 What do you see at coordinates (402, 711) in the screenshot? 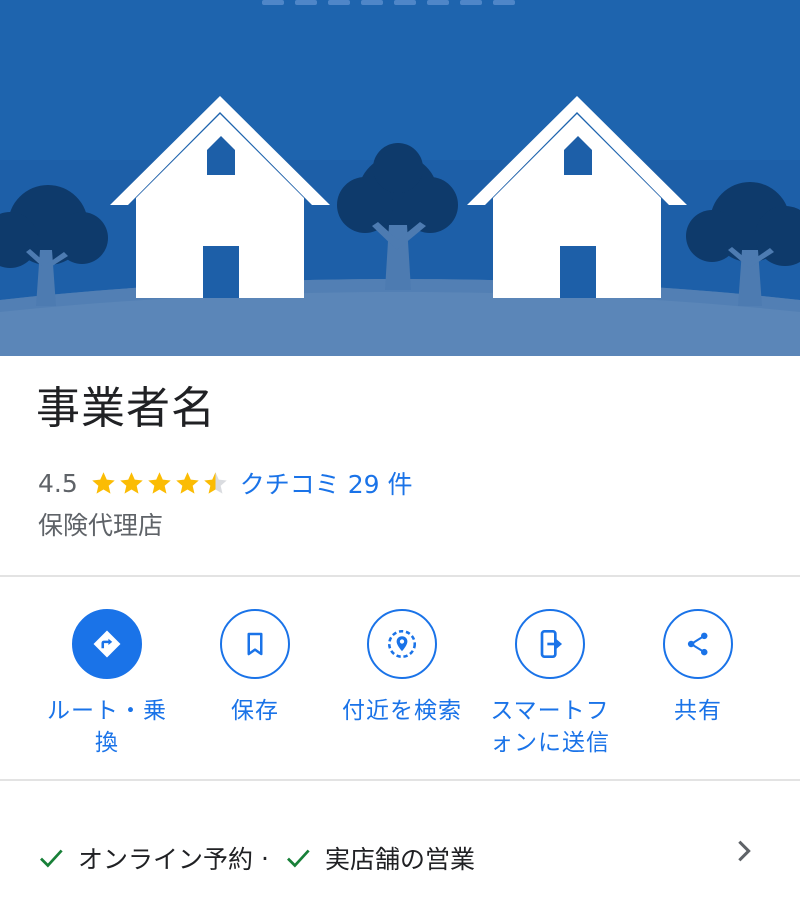
I see `nearby-search-label: 付近を検索` at bounding box center [402, 711].